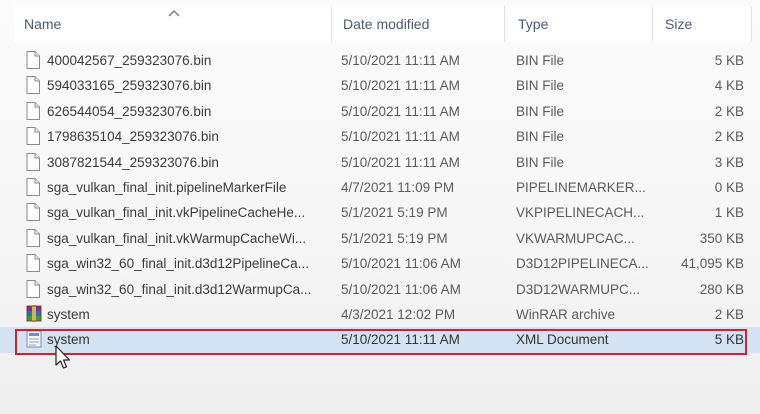 This screenshot has height=414, width=760. Describe the element at coordinates (721, 289) in the screenshot. I see `file-size: 280 KB` at that location.